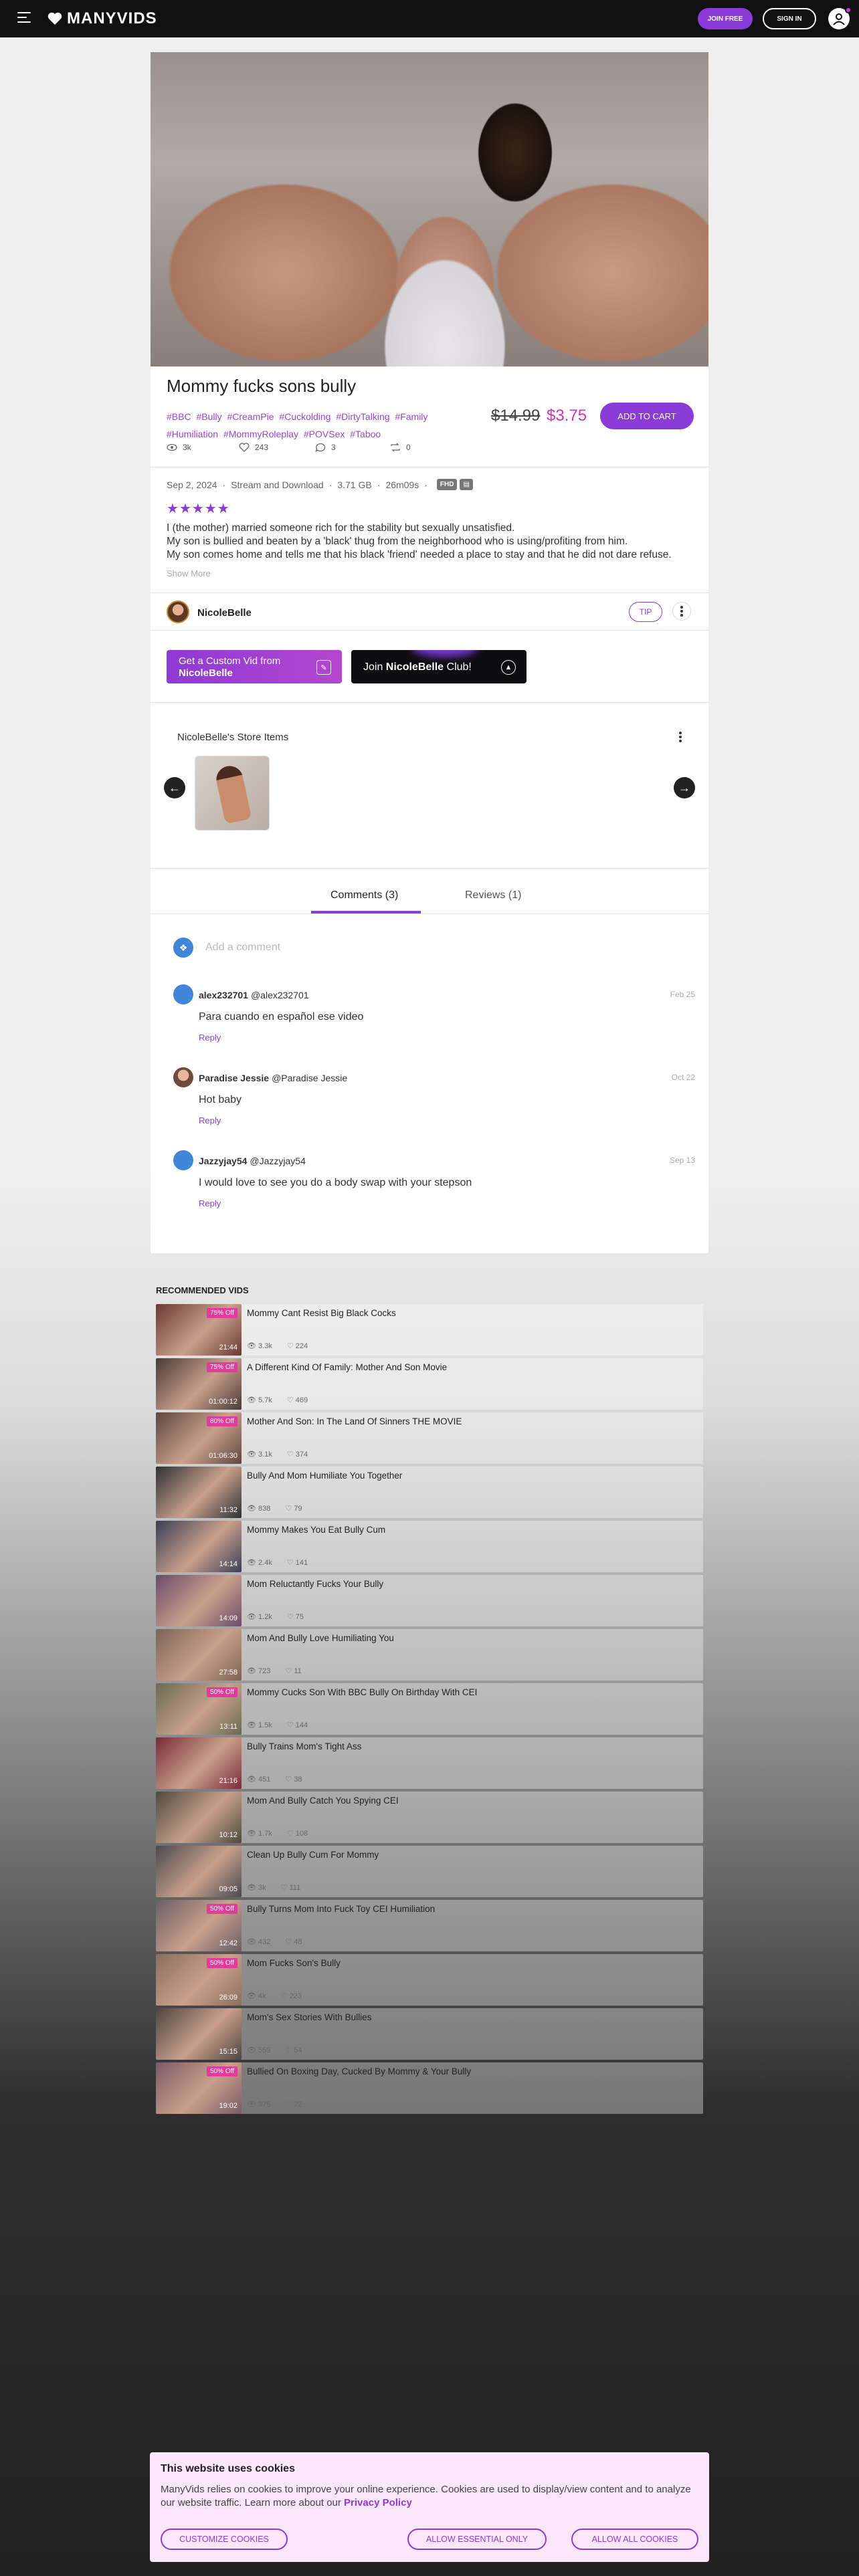  I want to click on recommended-thumbnail: 80% Off 01:06:30, so click(199, 1438).